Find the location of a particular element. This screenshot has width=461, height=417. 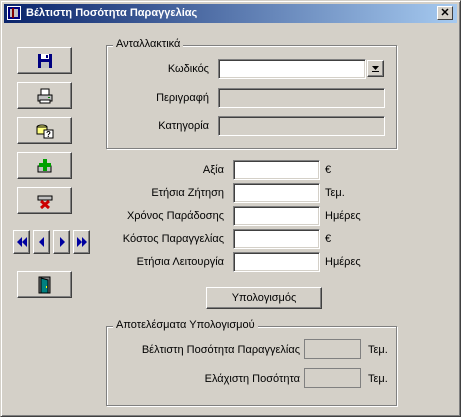

code-label: Κωδικός is located at coordinates (188, 69).